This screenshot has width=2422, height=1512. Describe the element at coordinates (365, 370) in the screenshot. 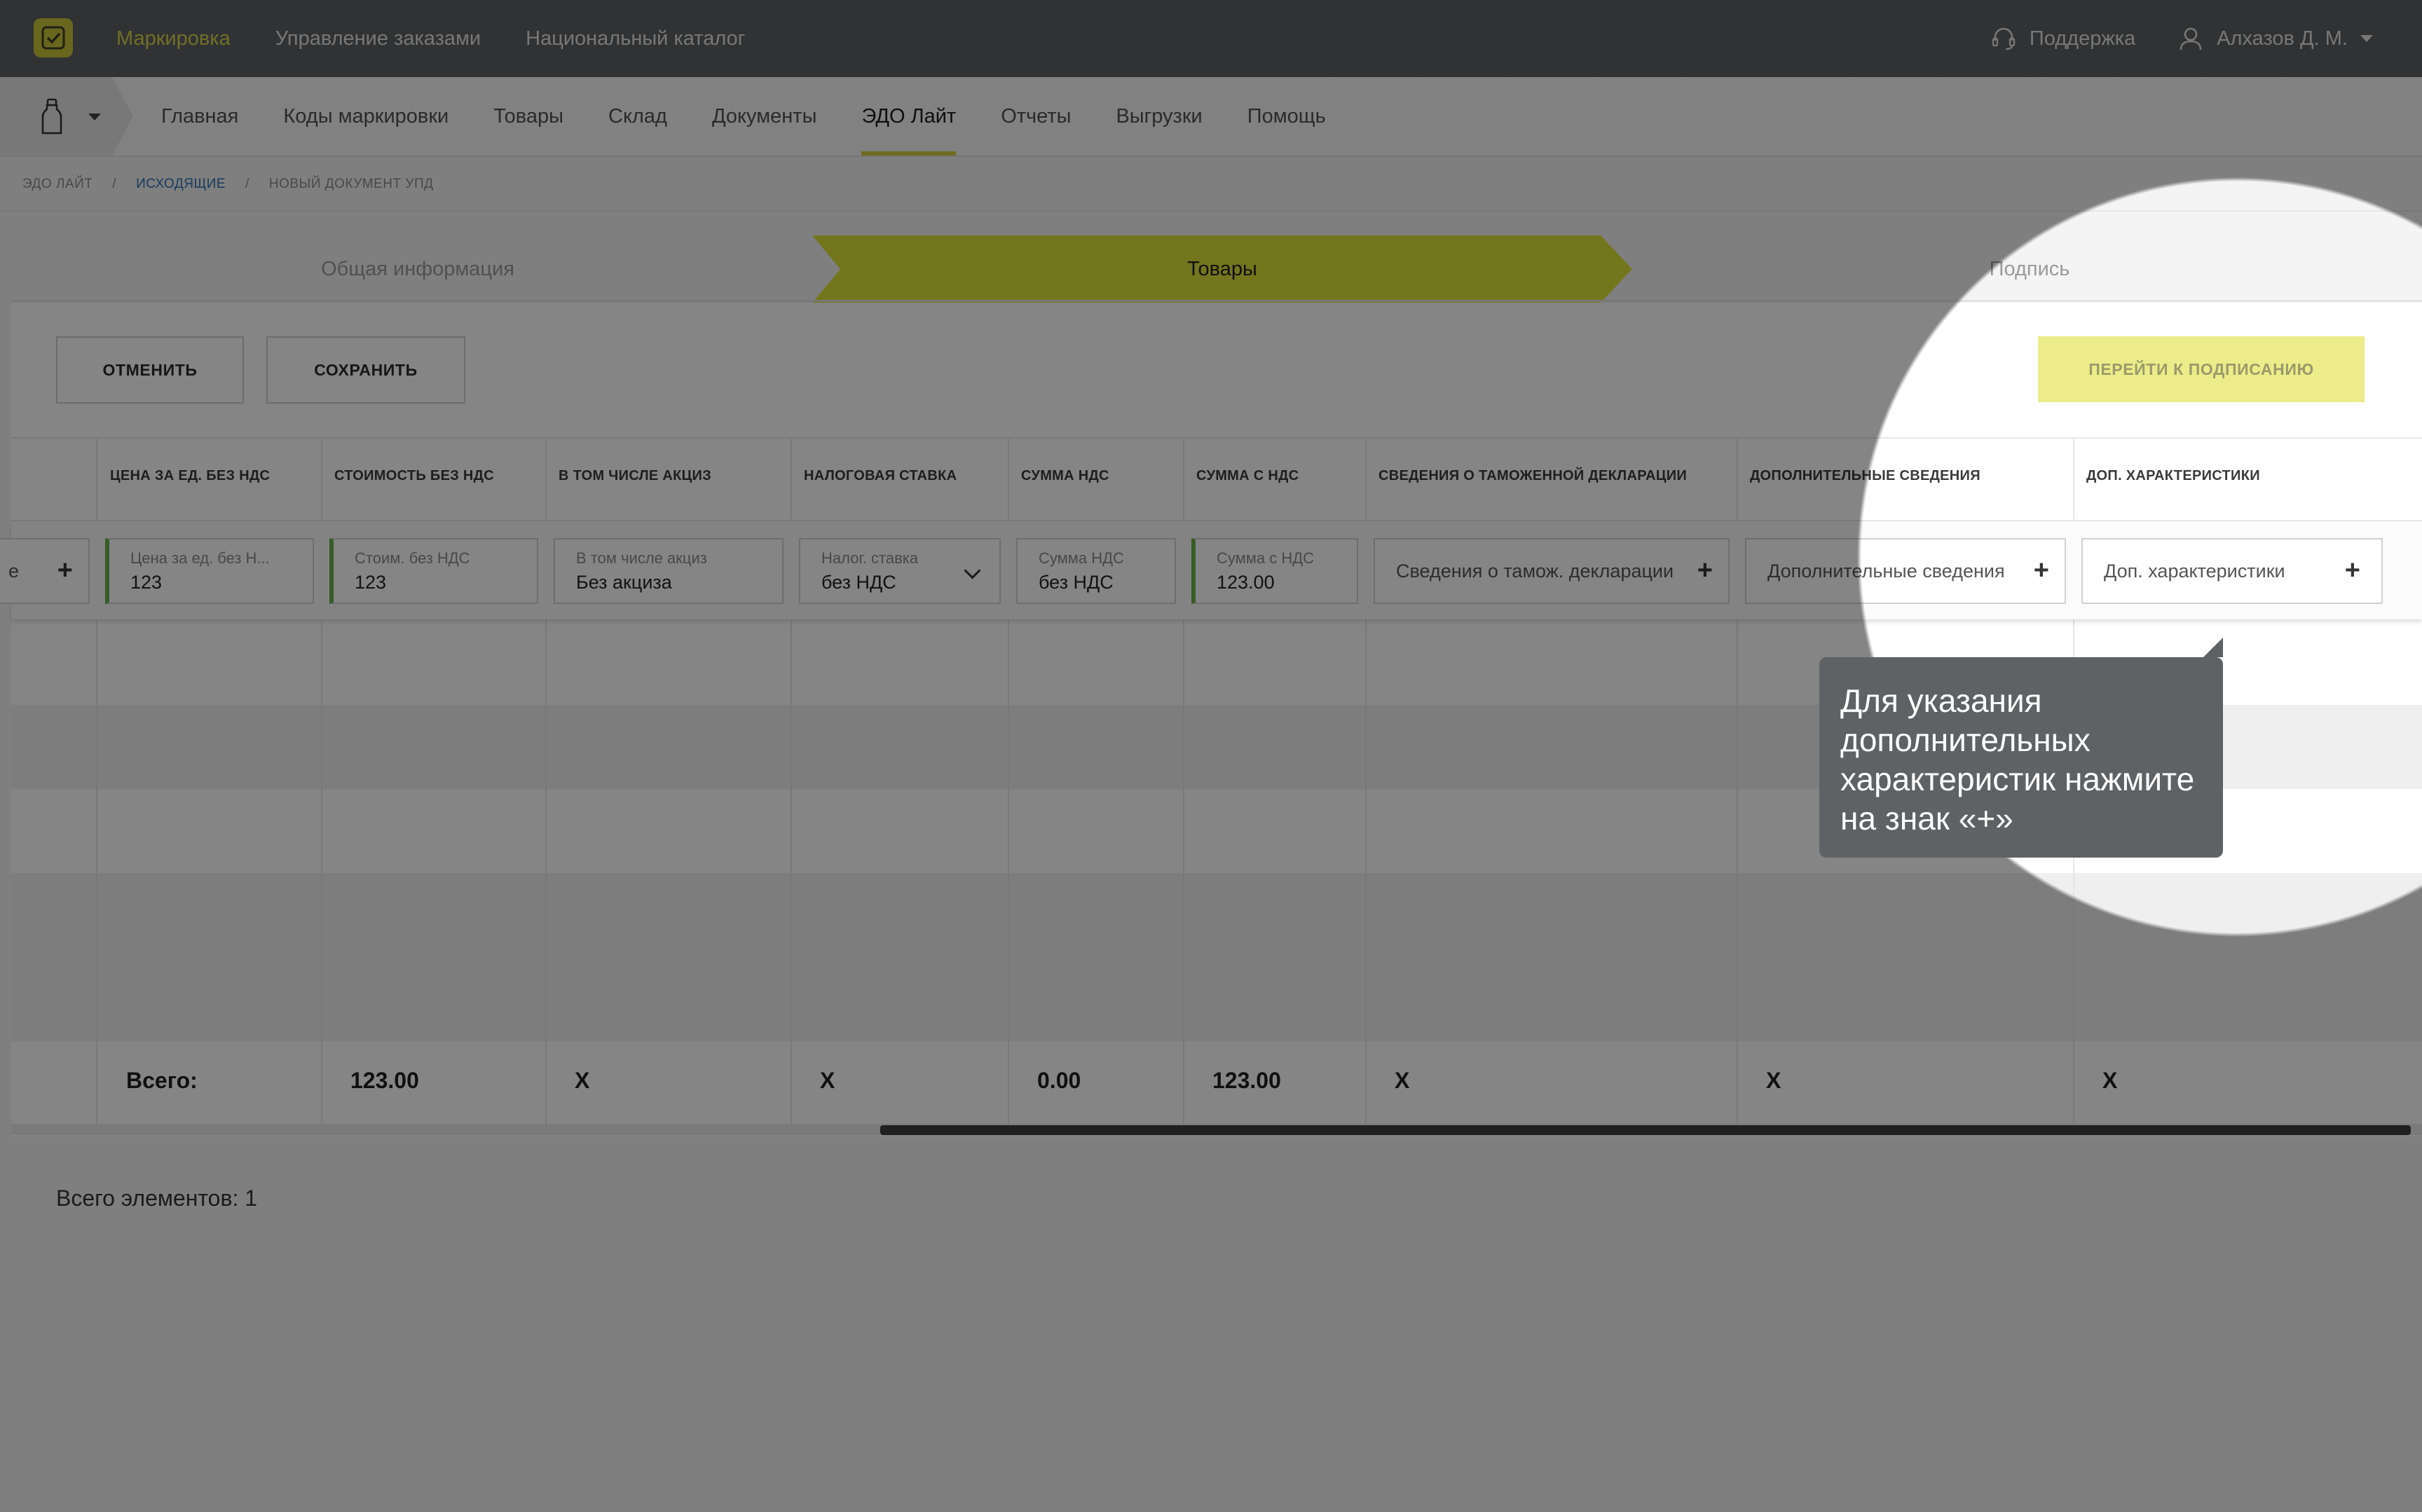

I see `save-button: Сохранить` at that location.